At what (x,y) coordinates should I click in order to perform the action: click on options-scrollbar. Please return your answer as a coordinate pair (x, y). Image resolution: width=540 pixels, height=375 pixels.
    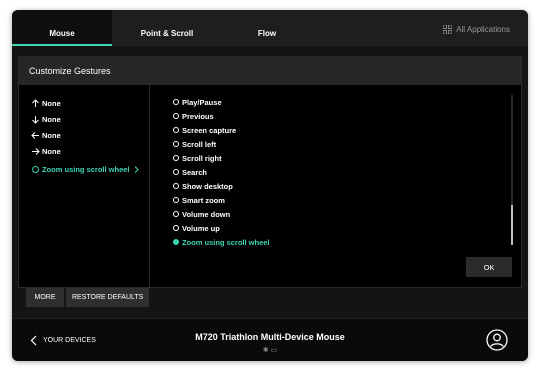
    Looking at the image, I should click on (512, 170).